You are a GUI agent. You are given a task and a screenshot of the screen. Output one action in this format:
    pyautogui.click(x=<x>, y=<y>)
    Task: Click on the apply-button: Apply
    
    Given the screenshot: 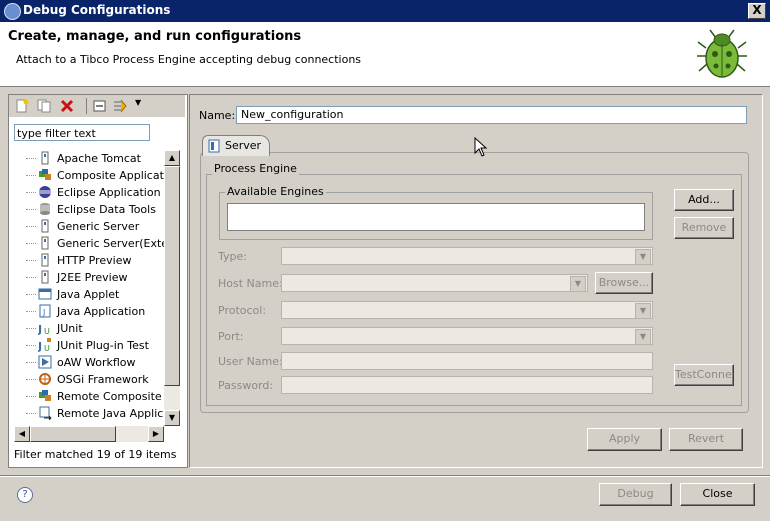 What is the action you would take?
    pyautogui.click(x=624, y=439)
    